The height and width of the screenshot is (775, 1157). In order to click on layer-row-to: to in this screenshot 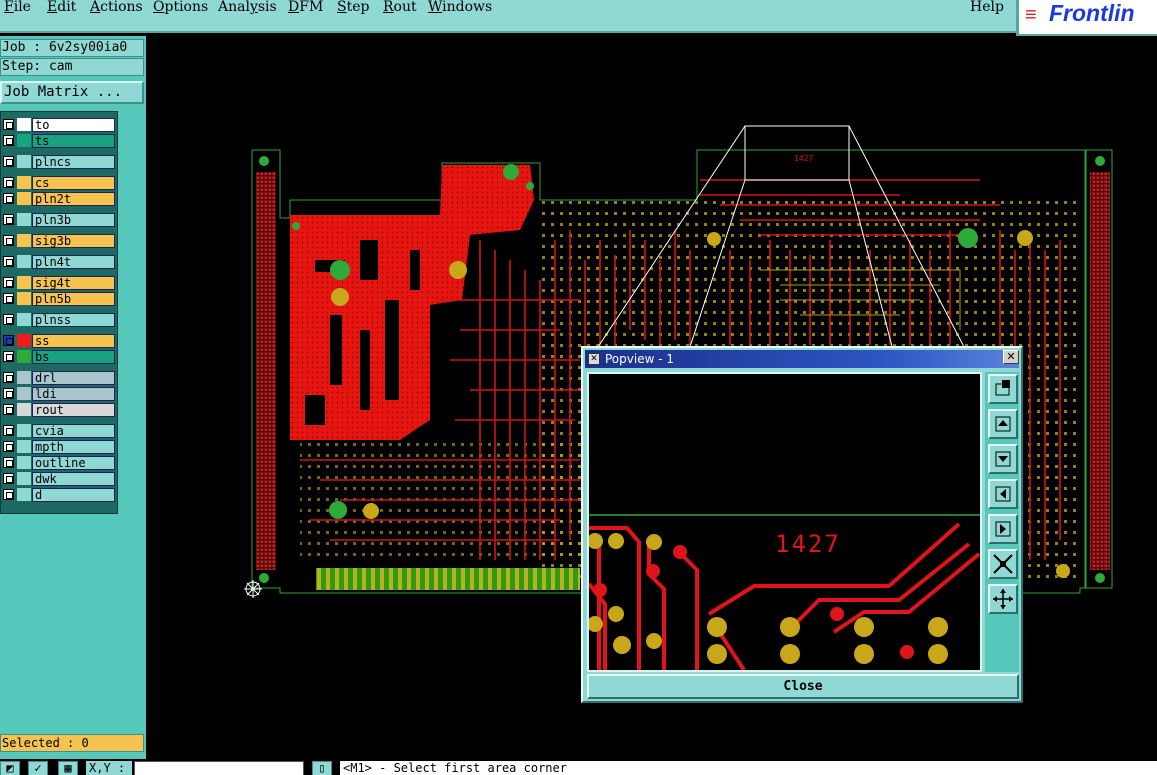, I will do `click(59, 124)`.